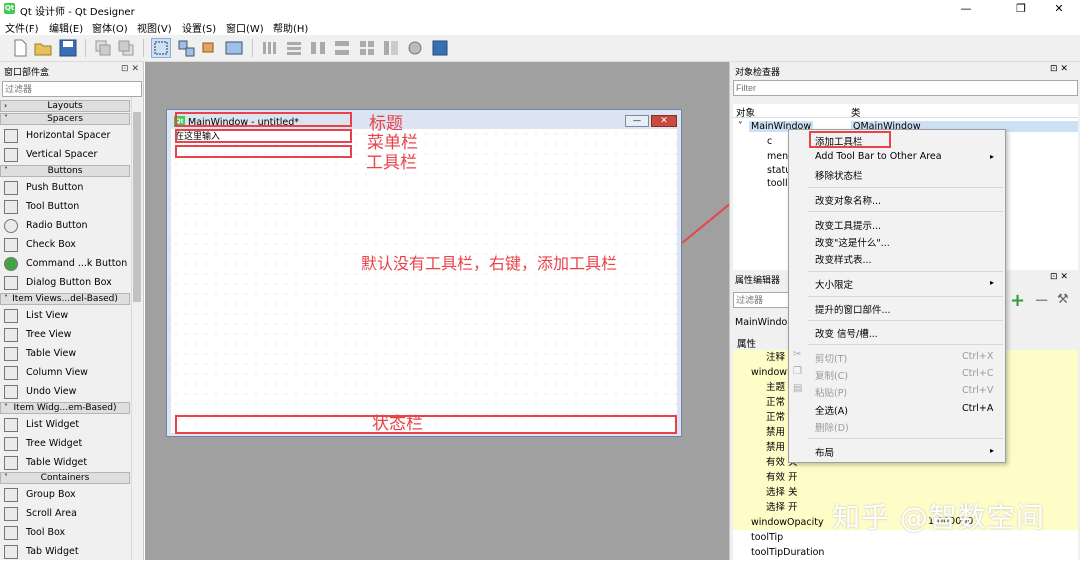  Describe the element at coordinates (67, 533) in the screenshot. I see `widget-tool-box: Tool Box` at that location.